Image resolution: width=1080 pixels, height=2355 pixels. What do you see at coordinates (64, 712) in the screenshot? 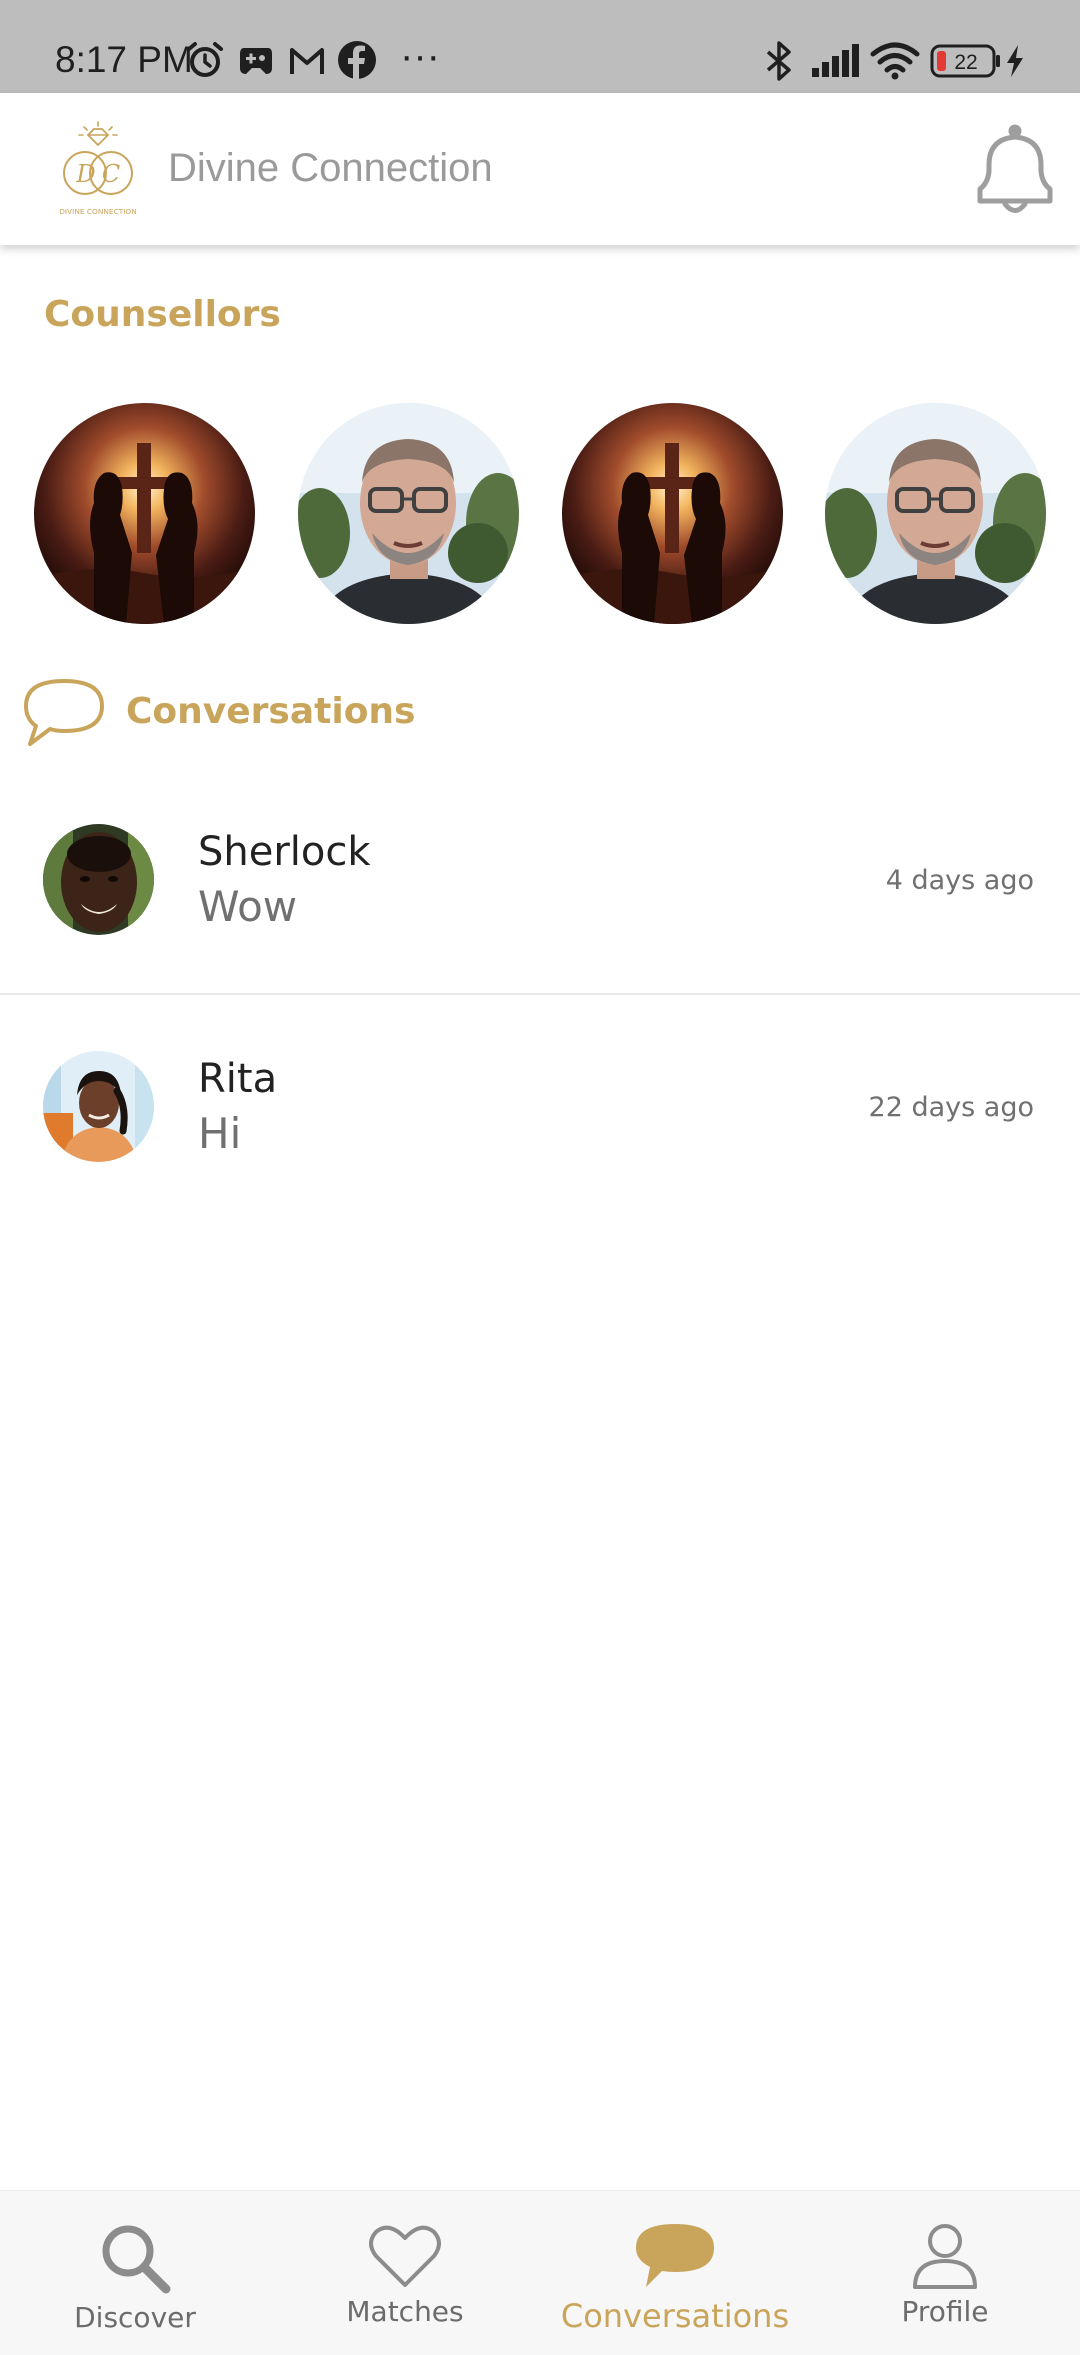
I see `chat-bubble-outline-icon` at bounding box center [64, 712].